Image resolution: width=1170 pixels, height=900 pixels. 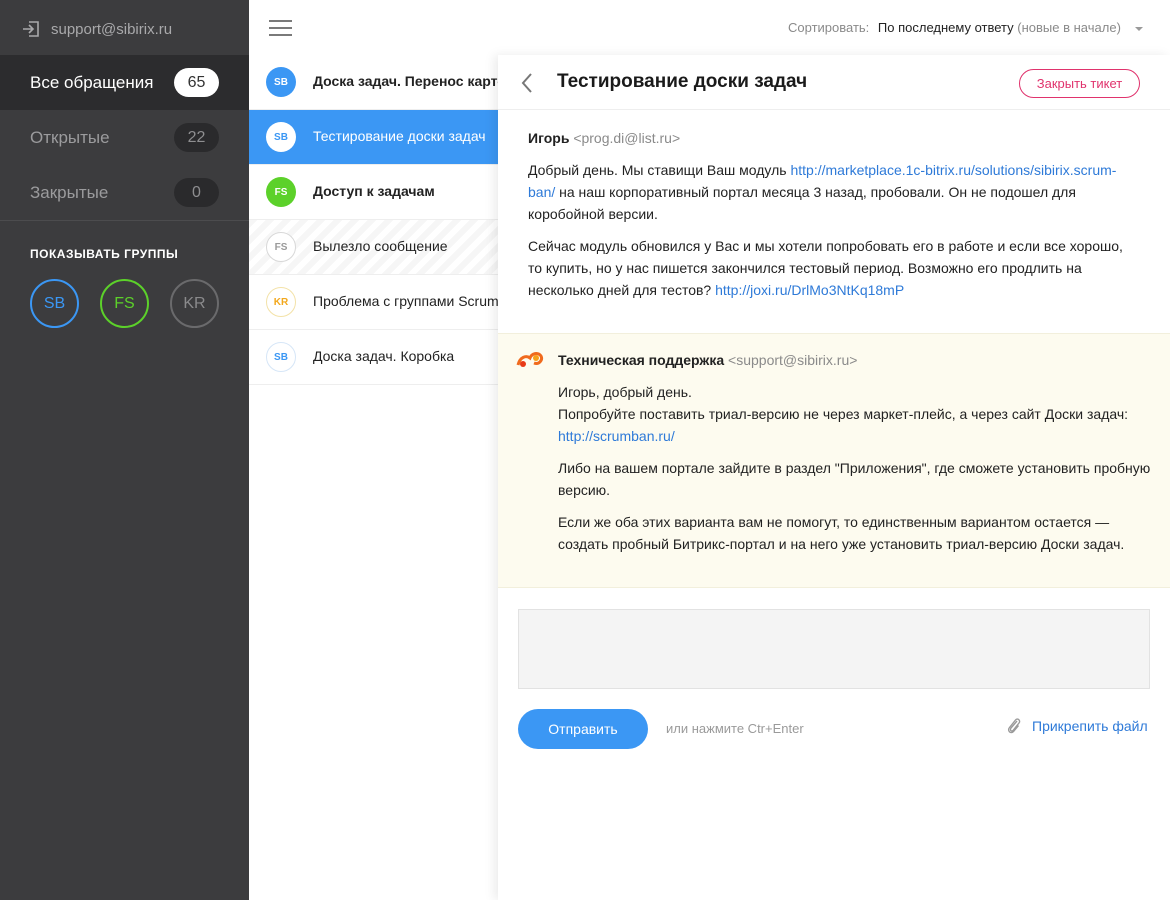 What do you see at coordinates (280, 28) in the screenshot?
I see `menu-icon` at bounding box center [280, 28].